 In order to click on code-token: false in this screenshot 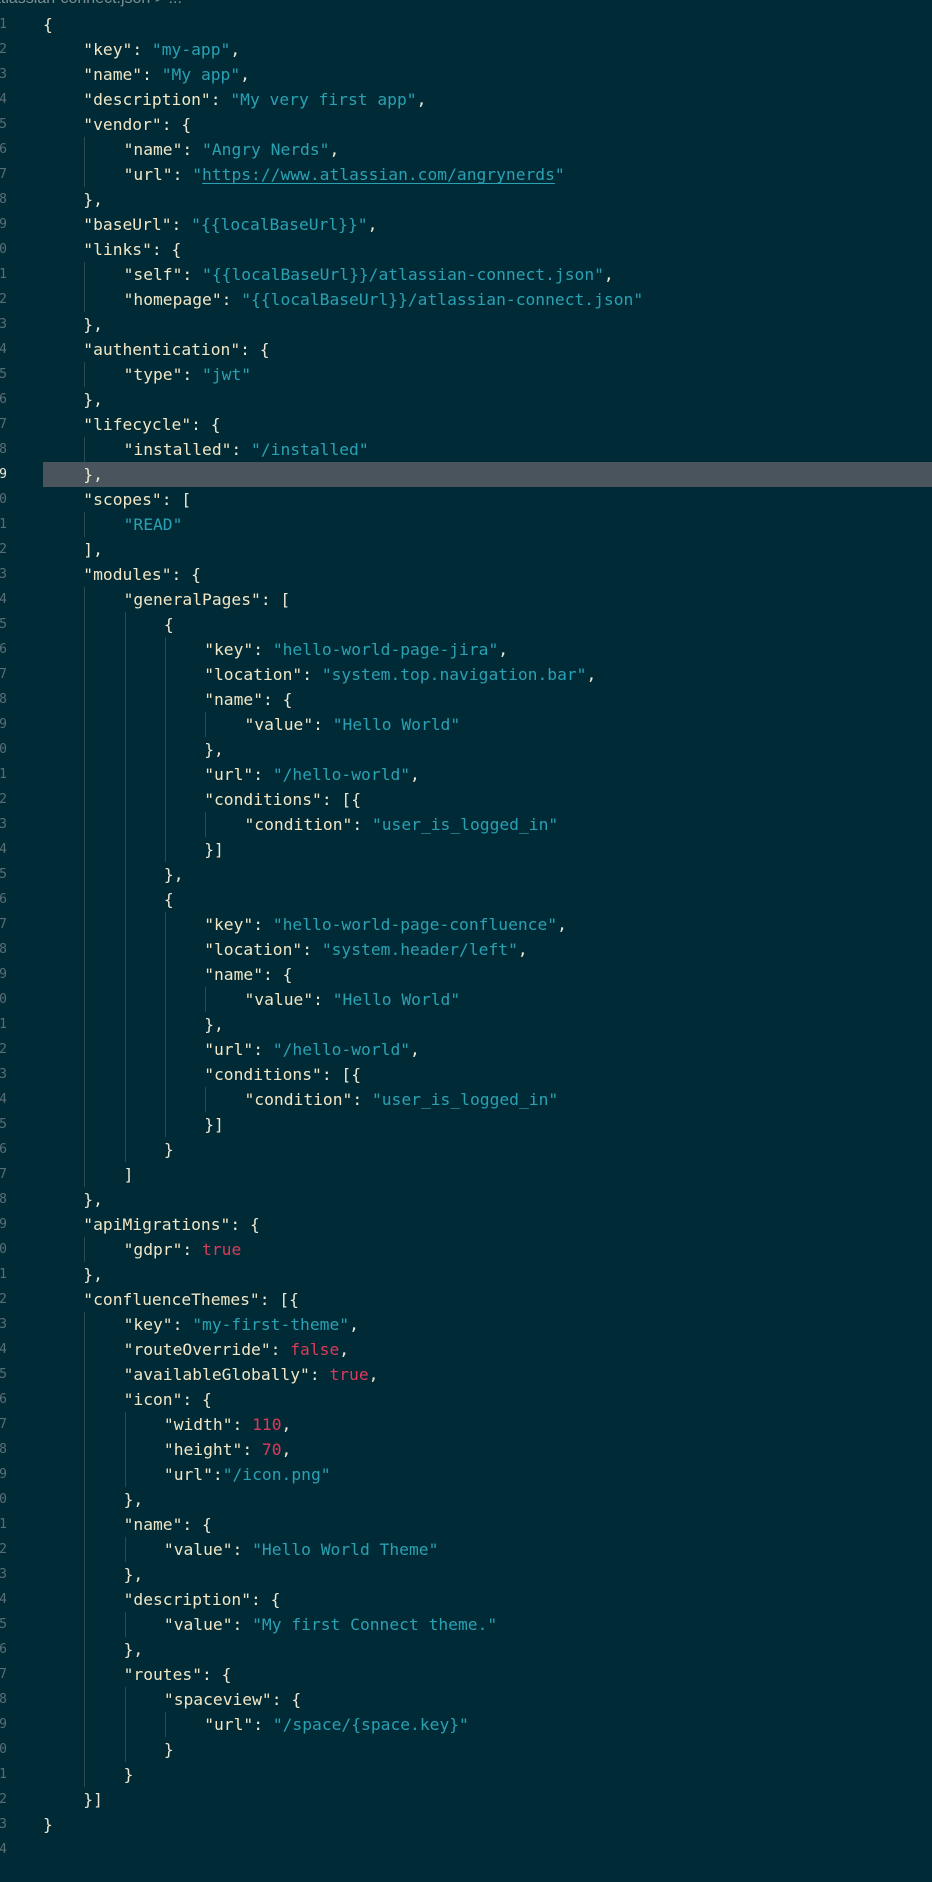, I will do `click(315, 1349)`.